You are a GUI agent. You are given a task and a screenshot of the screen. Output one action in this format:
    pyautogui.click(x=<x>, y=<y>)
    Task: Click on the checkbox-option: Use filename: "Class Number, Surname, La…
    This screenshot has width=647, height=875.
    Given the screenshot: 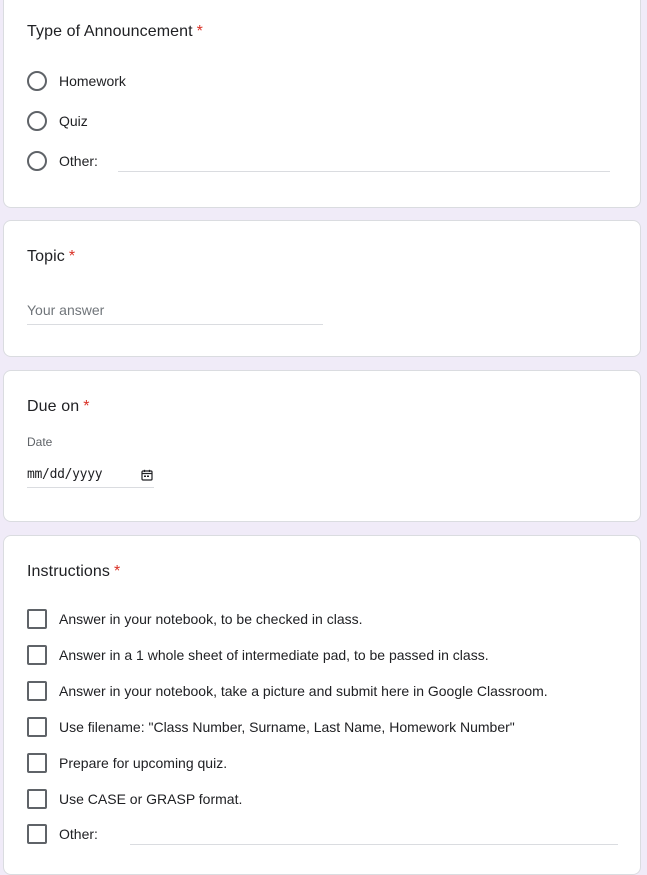 What is the action you would take?
    pyautogui.click(x=271, y=727)
    